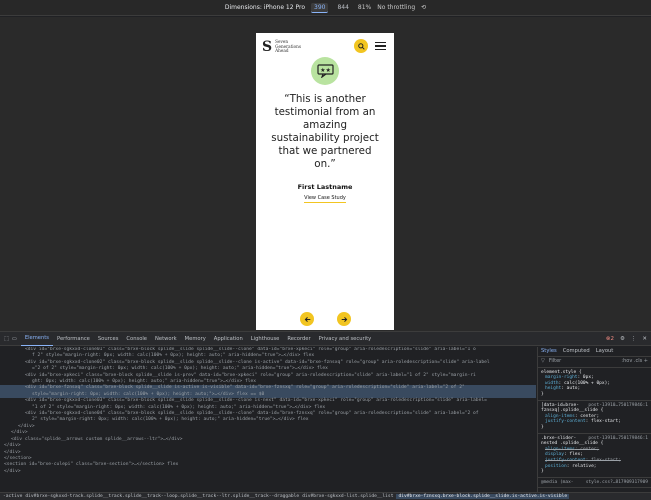 The height and width of the screenshot is (500, 651). What do you see at coordinates (265, 7) in the screenshot?
I see `device-dimensions-select: Dimensions: iPhone 12 Pro` at bounding box center [265, 7].